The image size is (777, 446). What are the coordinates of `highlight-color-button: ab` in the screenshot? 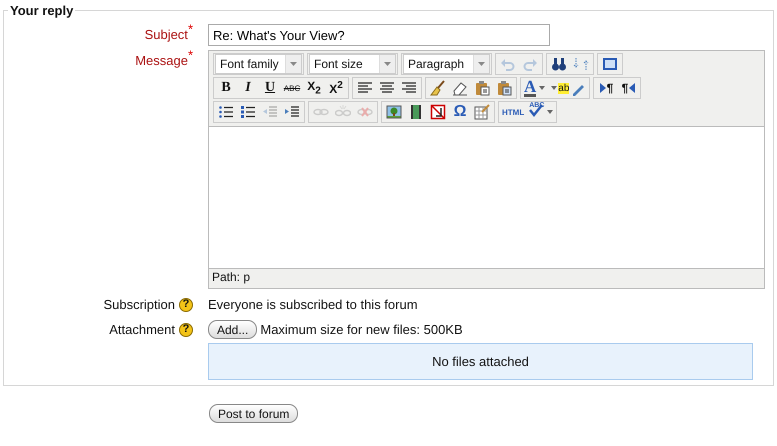 It's located at (567, 88).